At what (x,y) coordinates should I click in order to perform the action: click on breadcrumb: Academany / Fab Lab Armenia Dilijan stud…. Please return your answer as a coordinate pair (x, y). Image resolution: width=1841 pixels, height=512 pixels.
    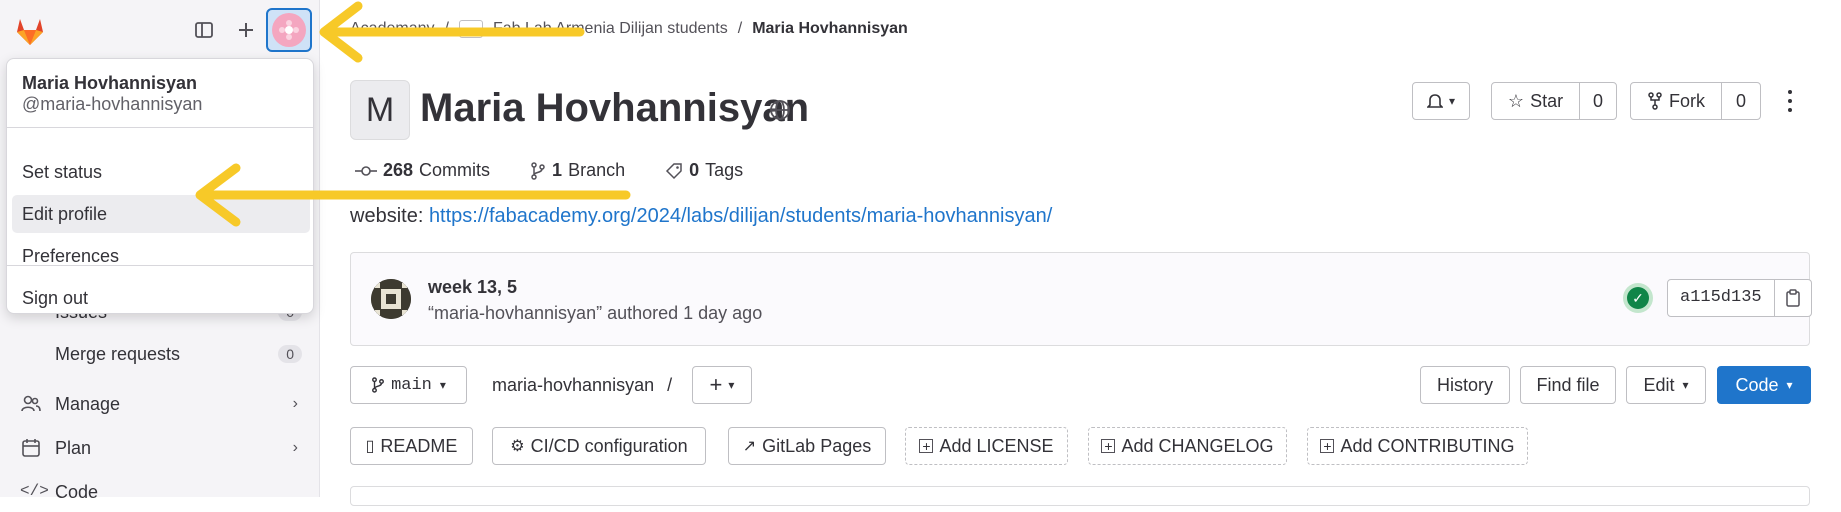
    Looking at the image, I should click on (629, 29).